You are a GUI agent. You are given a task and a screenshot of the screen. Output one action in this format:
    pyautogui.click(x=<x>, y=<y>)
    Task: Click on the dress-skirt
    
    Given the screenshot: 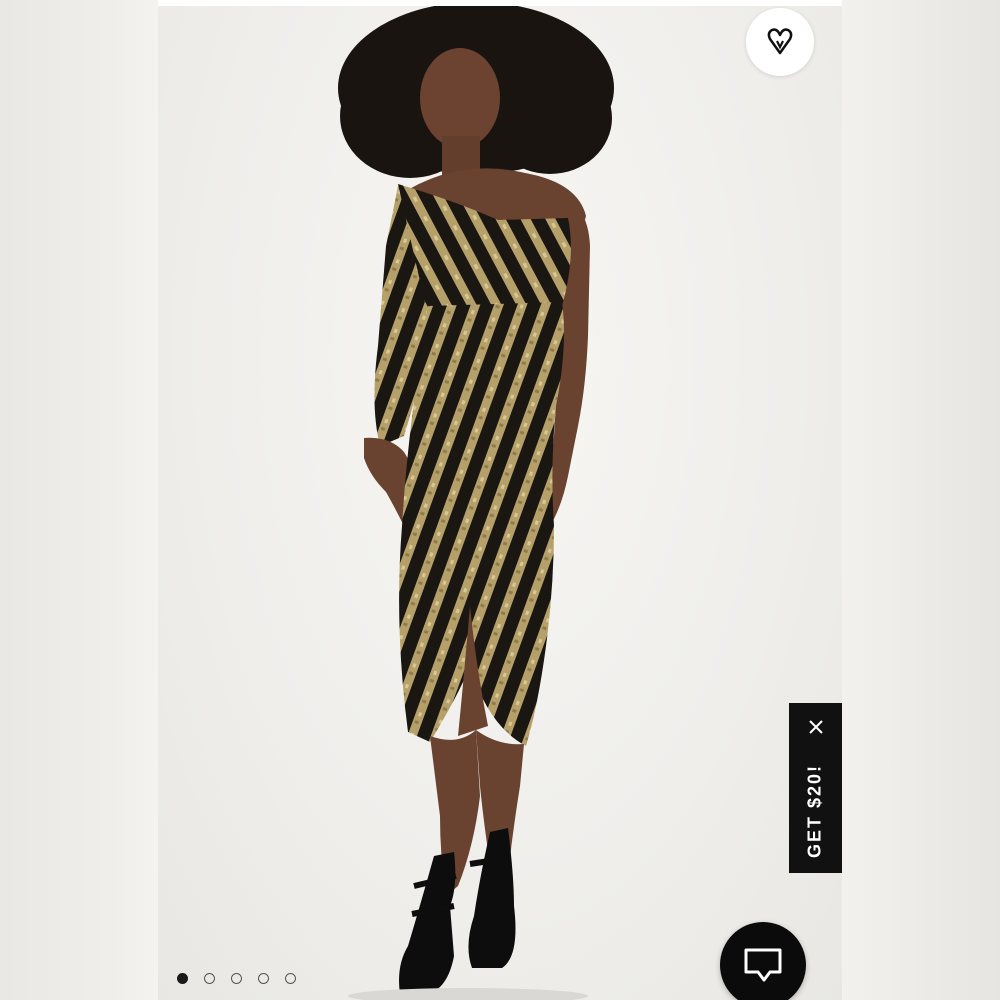 What is the action you would take?
    pyautogui.click(x=481, y=524)
    